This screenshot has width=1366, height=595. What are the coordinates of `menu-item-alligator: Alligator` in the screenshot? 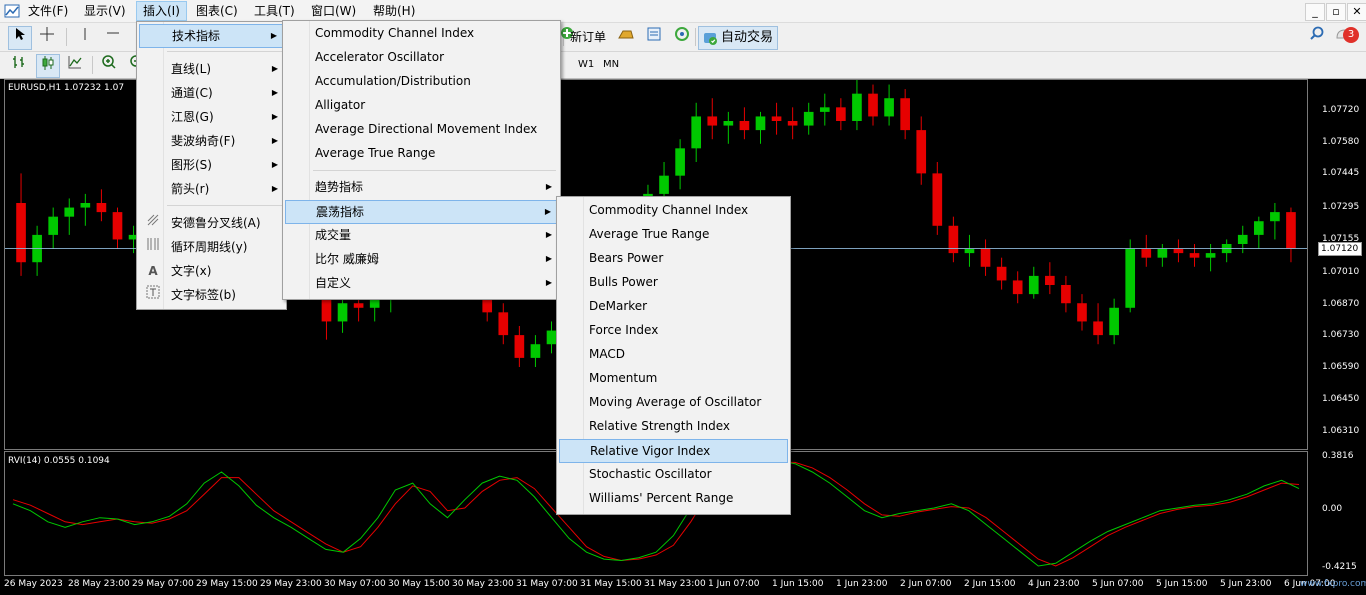 It's located at (421, 105).